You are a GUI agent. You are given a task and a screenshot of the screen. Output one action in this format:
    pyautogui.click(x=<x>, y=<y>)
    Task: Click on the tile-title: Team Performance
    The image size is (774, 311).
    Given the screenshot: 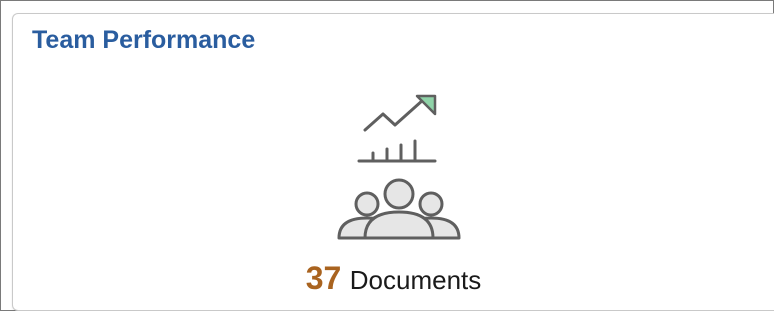 What is the action you would take?
    pyautogui.click(x=144, y=40)
    